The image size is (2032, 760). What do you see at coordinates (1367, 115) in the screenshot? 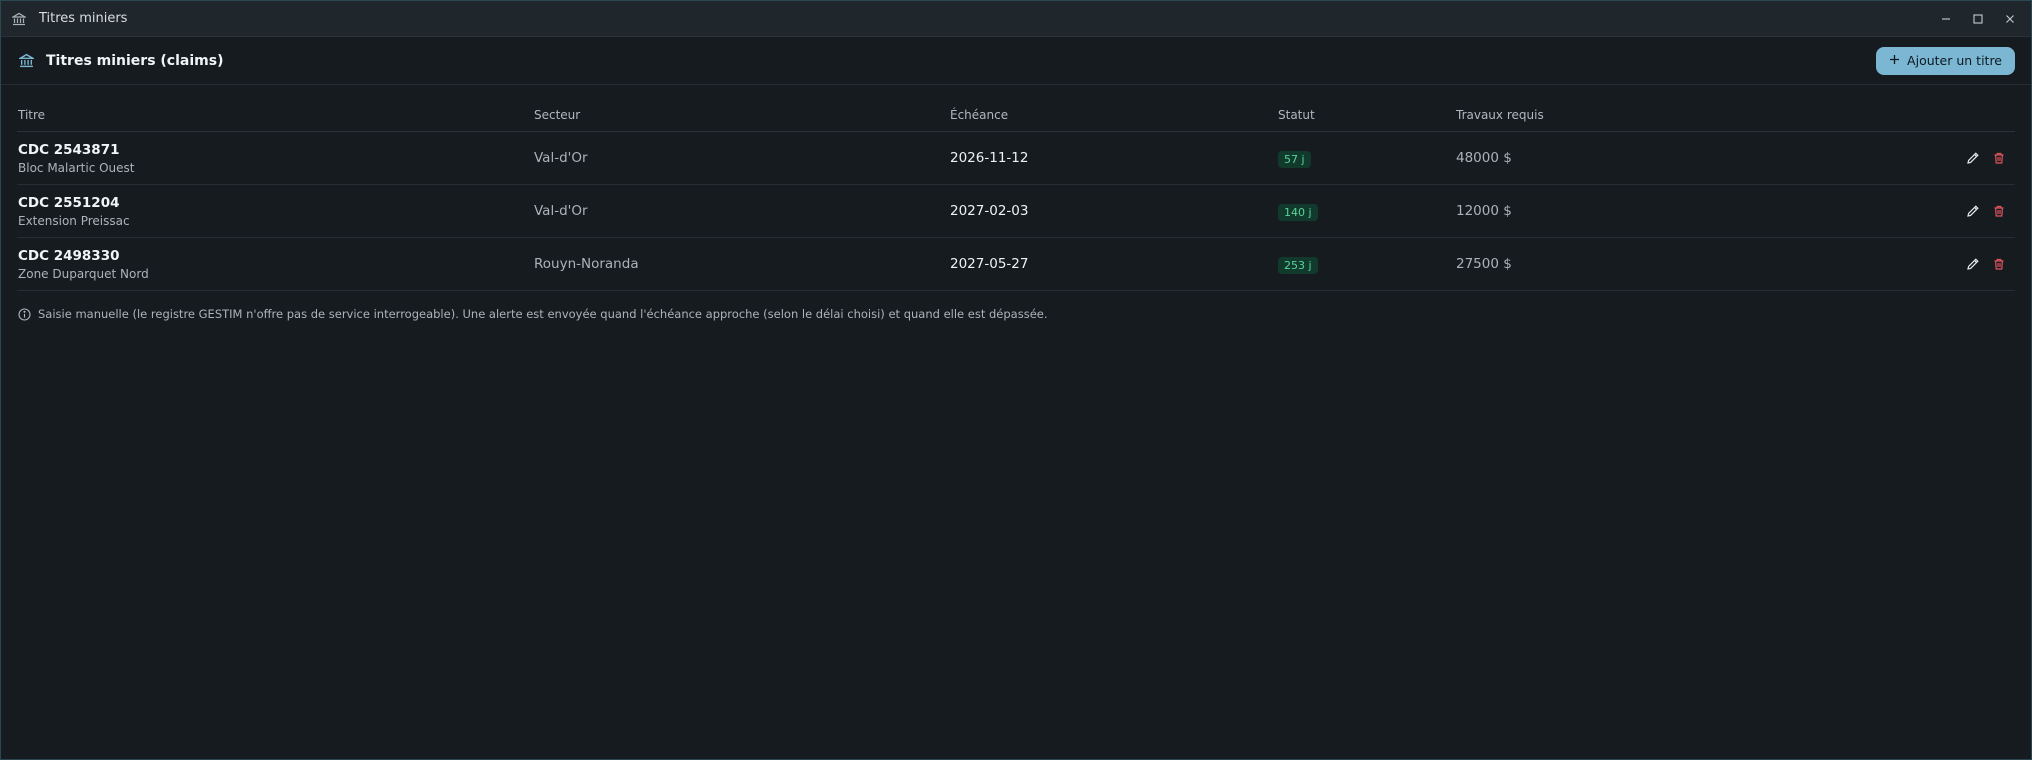
I see `column-header-statut: Statut` at bounding box center [1367, 115].